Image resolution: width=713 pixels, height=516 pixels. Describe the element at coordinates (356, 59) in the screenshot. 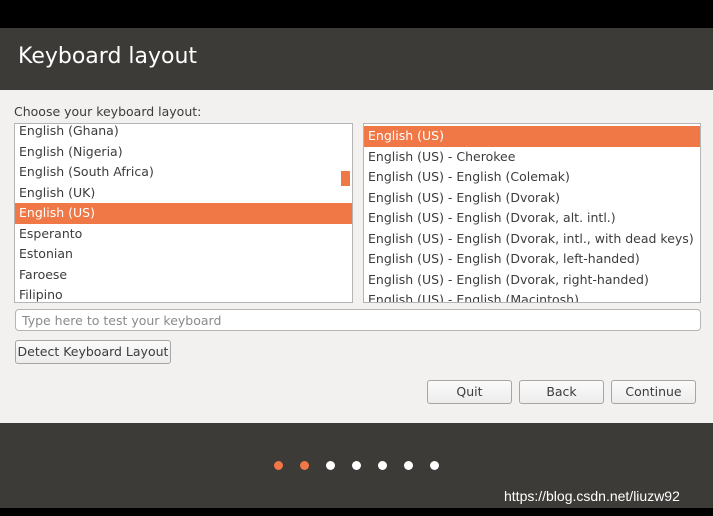

I see `header: Keyboard layout` at that location.